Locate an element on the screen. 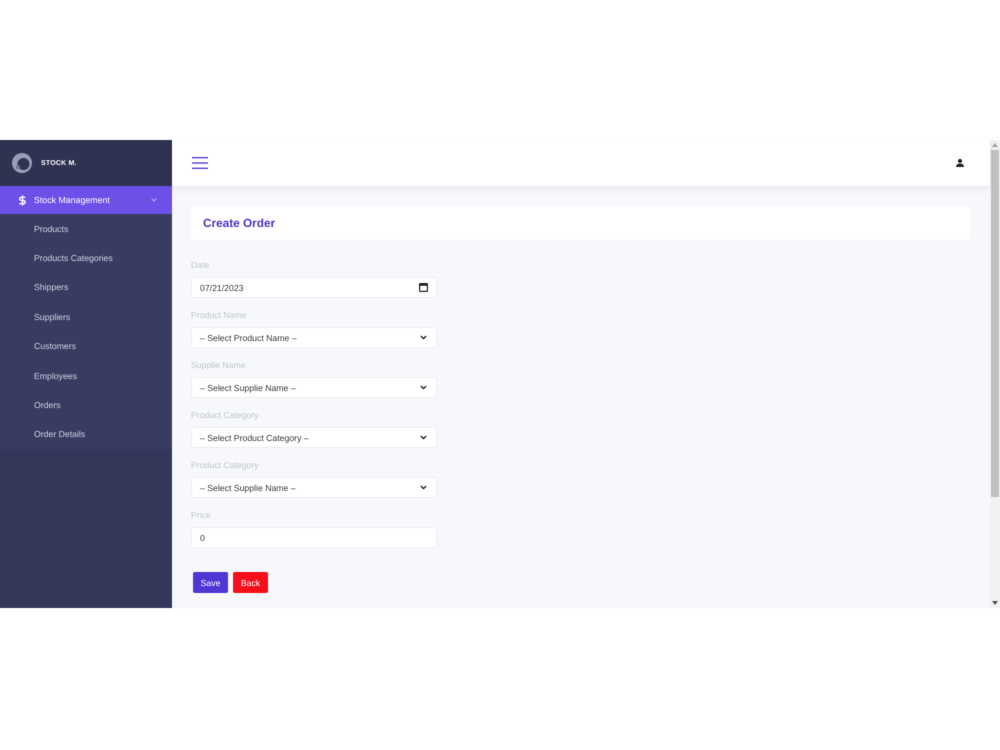 The height and width of the screenshot is (750, 1000). sidebar-item: Order Details is located at coordinates (86, 435).